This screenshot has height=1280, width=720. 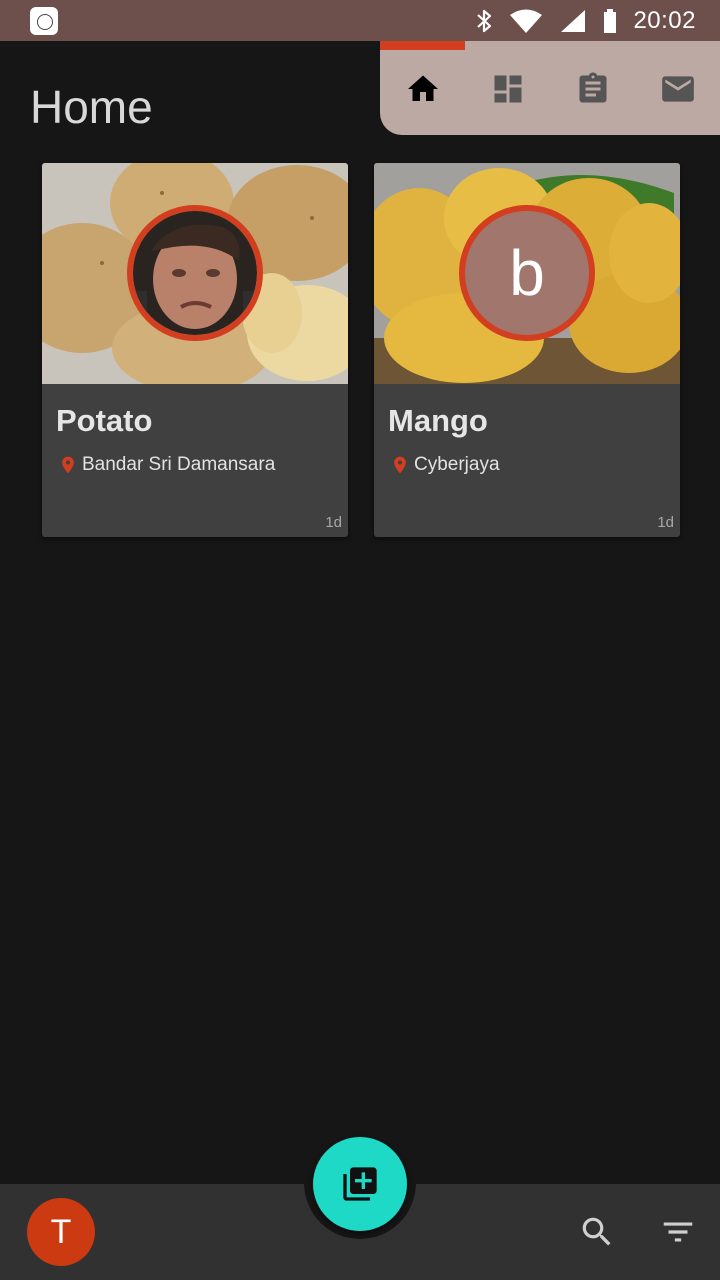 I want to click on search-icon, so click(x=596, y=1231).